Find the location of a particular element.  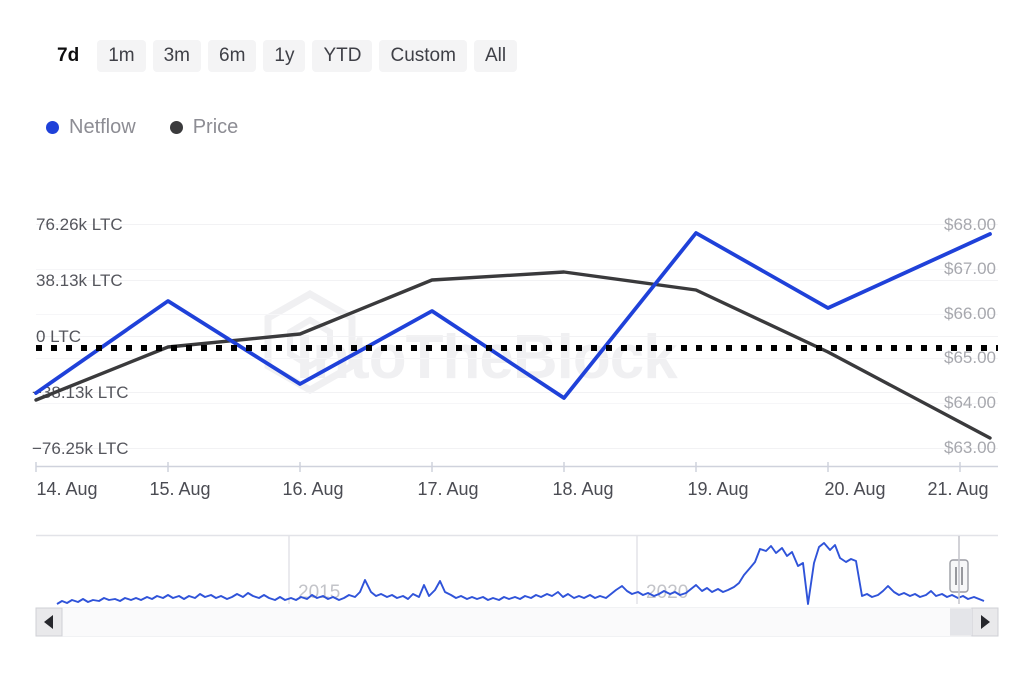

chevron-right-icon is located at coordinates (985, 622).